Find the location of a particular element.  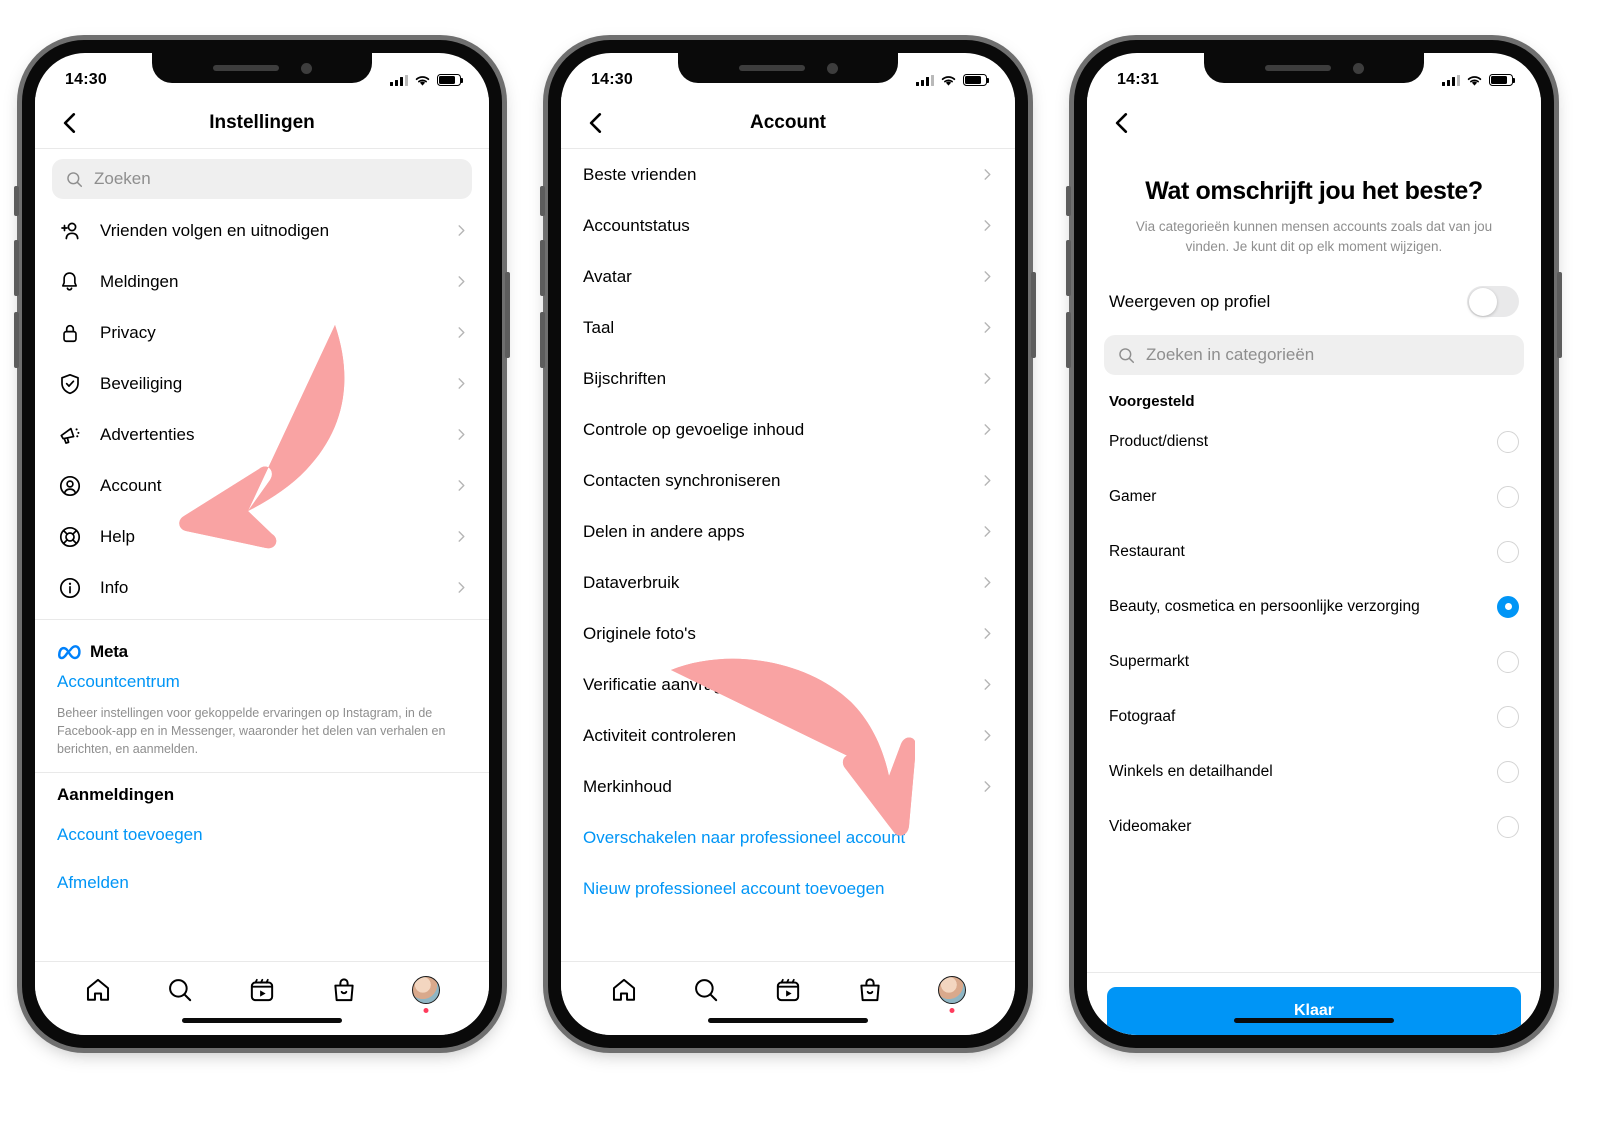

row-label: Beste vrienden is located at coordinates (640, 174).